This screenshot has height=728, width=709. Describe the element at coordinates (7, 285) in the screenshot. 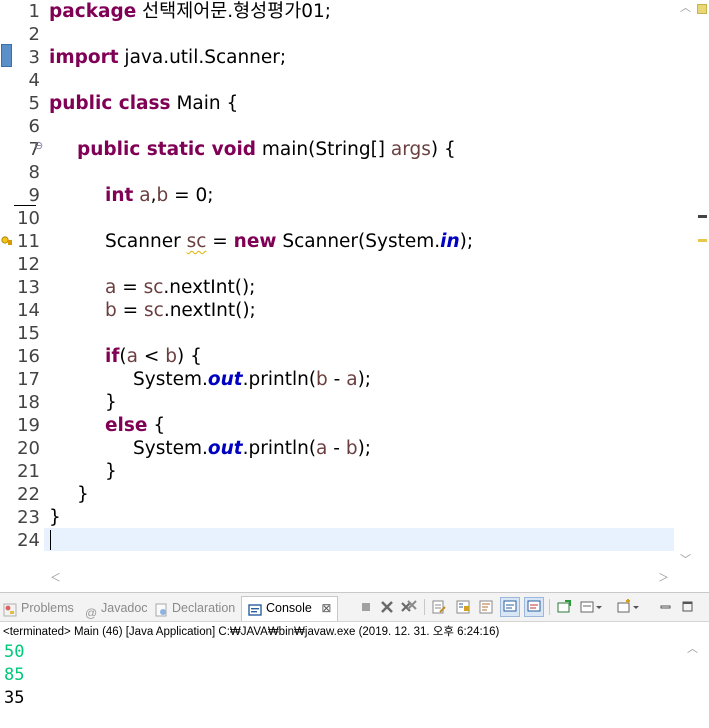

I see `annotation-ruler` at that location.